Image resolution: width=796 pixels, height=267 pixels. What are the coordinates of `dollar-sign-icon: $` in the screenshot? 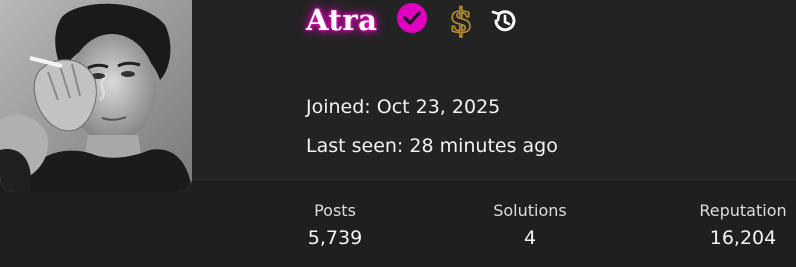 It's located at (461, 22).